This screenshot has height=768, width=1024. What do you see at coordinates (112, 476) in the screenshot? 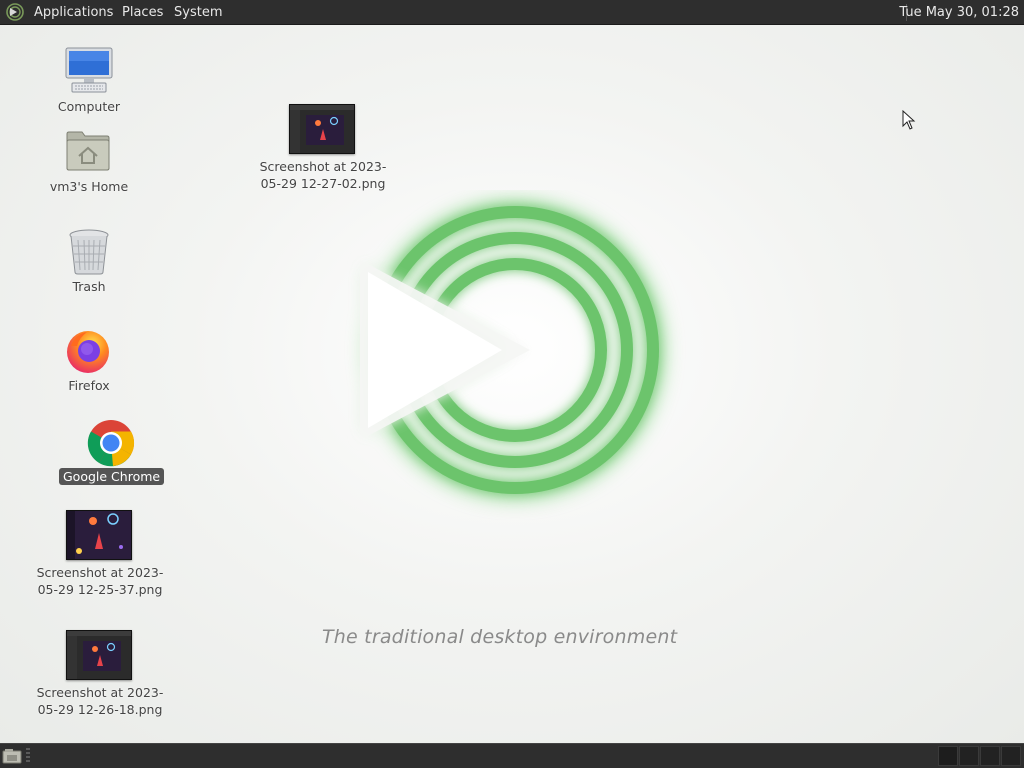
I see `desktop-icon-label: Google Chrome` at bounding box center [112, 476].